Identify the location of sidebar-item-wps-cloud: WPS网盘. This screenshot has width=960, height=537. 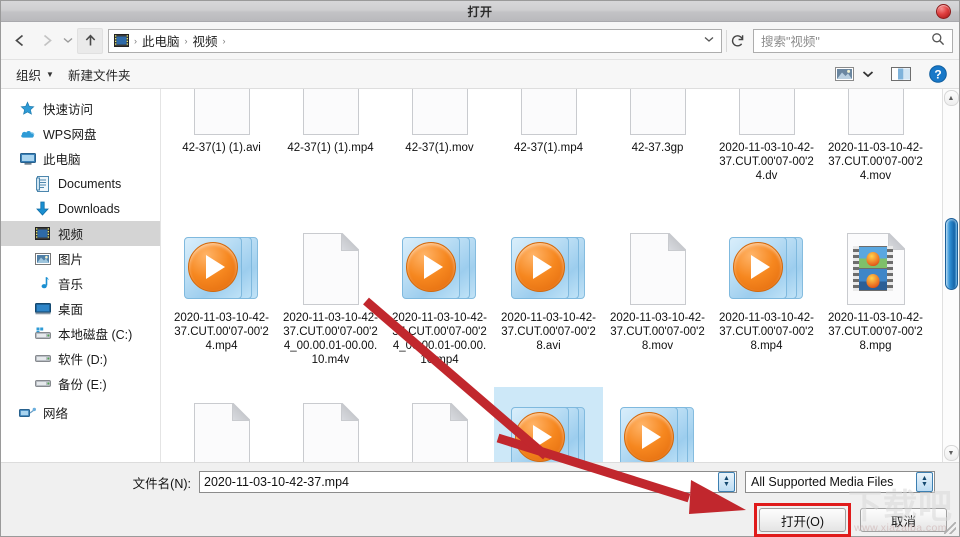
(80, 133).